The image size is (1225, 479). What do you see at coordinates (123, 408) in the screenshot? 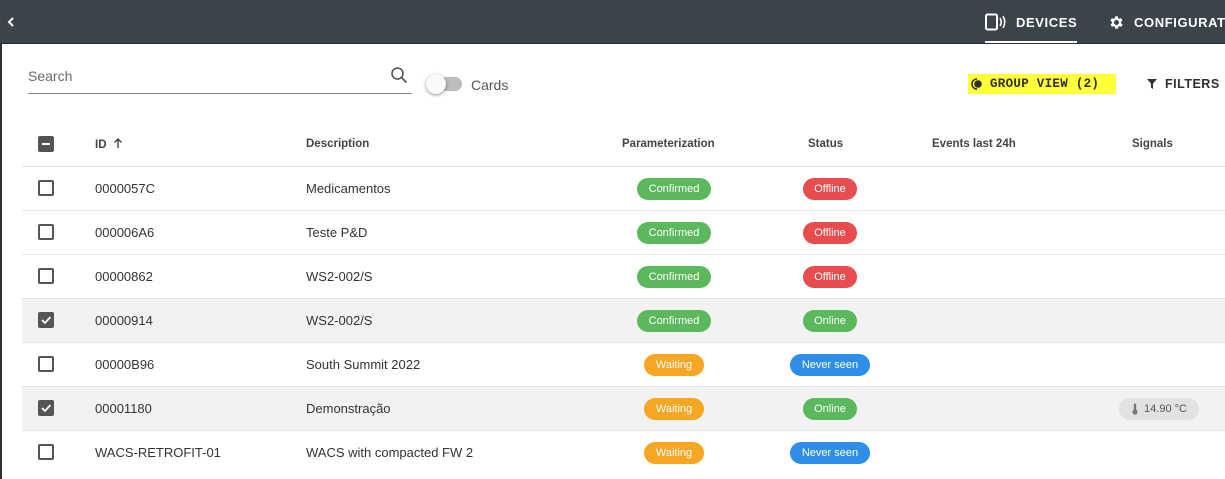
I see `cell-id: 00001180` at bounding box center [123, 408].